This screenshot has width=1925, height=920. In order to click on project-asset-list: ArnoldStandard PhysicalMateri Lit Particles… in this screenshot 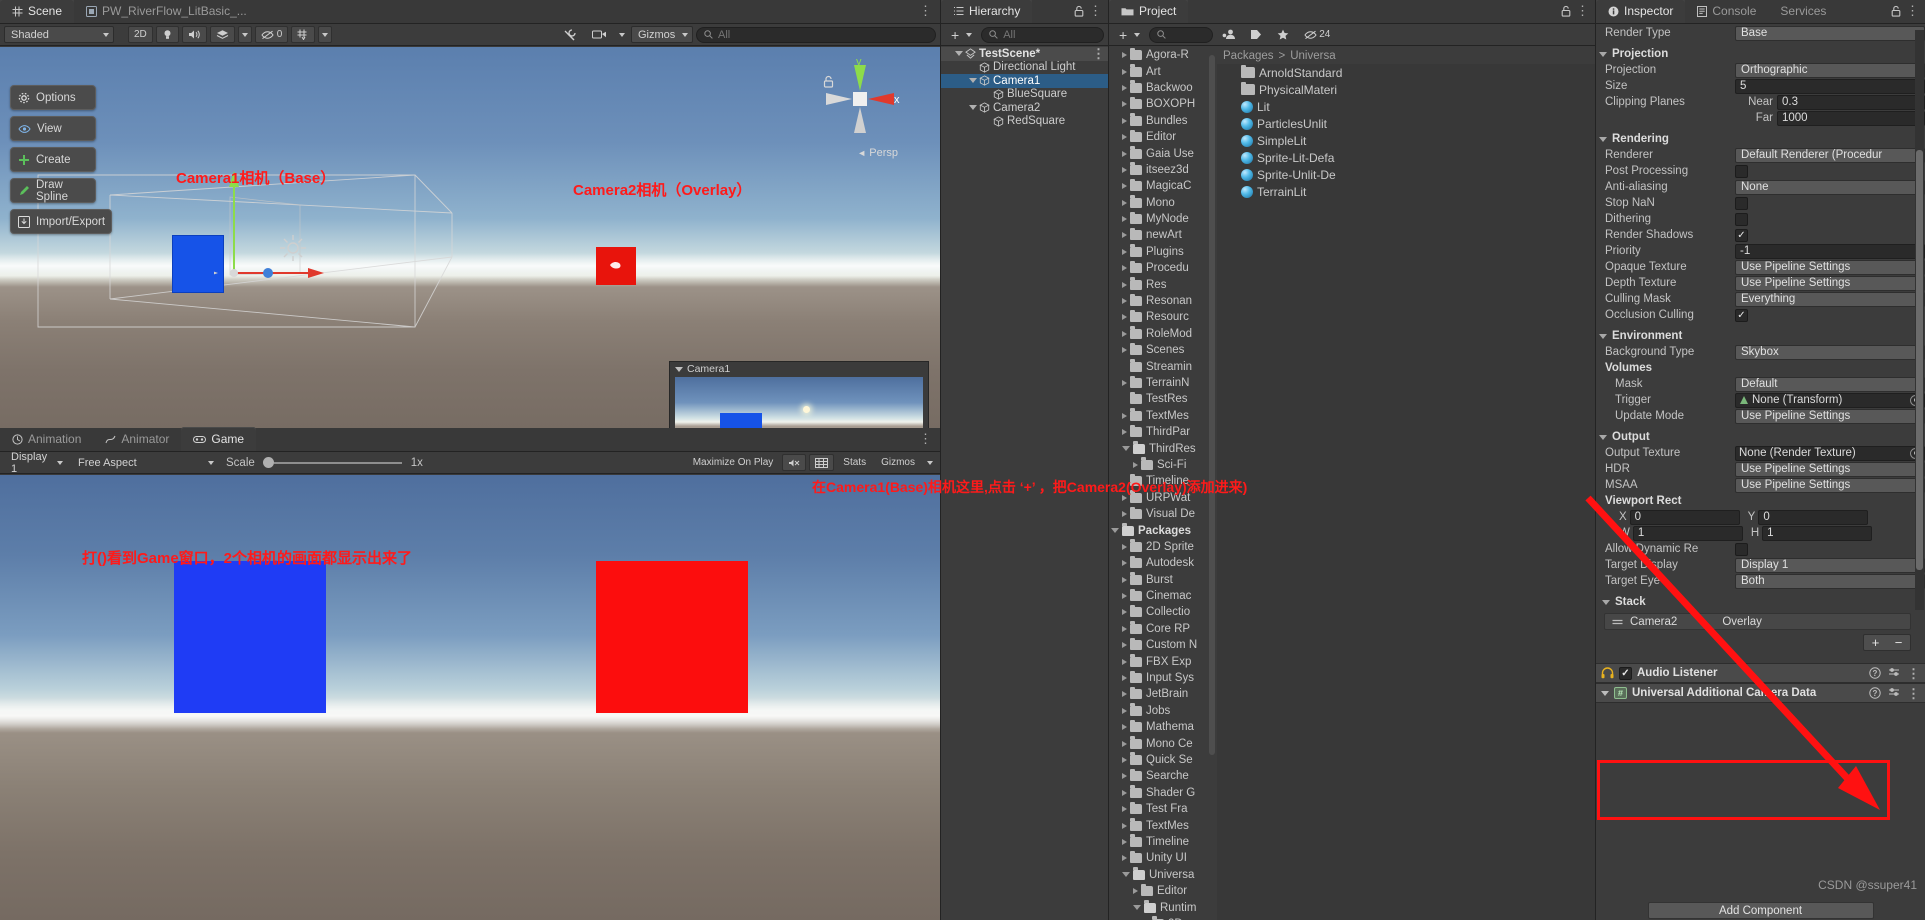, I will do `click(1406, 132)`.